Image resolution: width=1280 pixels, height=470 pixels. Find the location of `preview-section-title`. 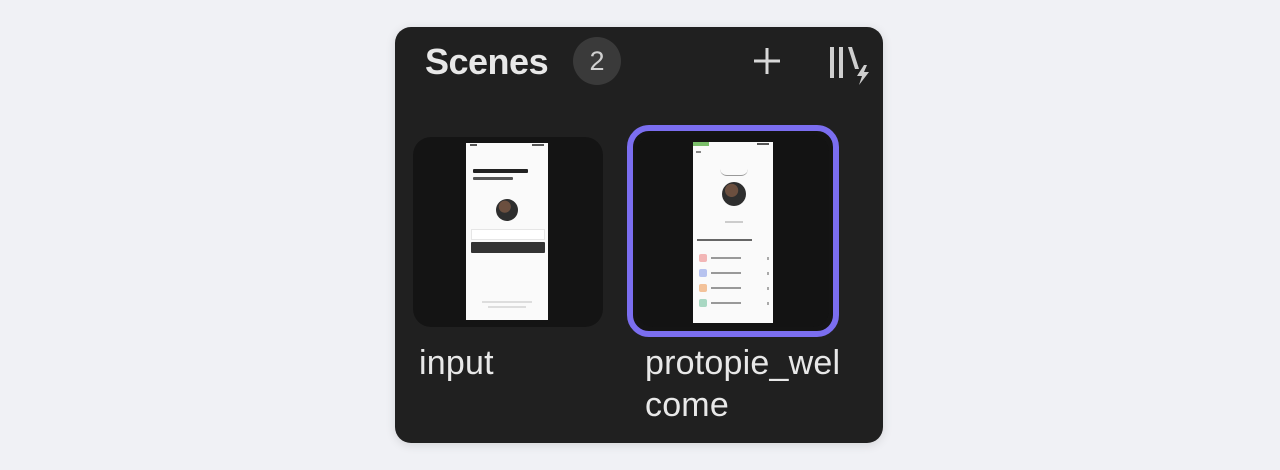

preview-section-title is located at coordinates (724, 240).